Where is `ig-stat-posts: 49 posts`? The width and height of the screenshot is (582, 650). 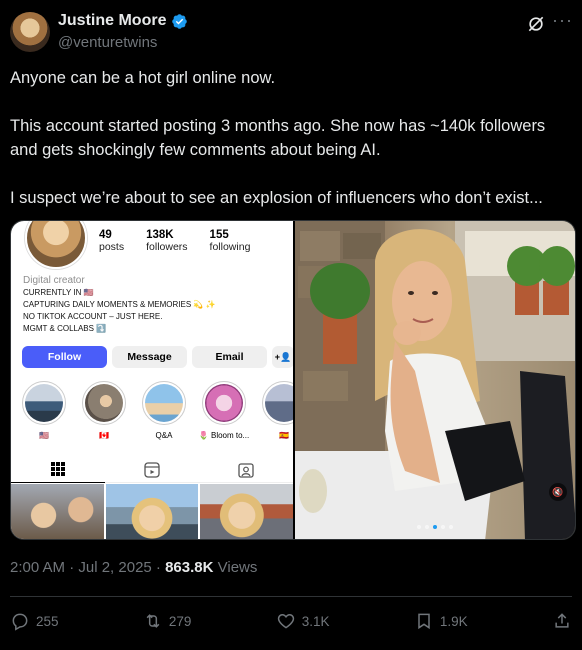
ig-stat-posts: 49 posts is located at coordinates (111, 241).